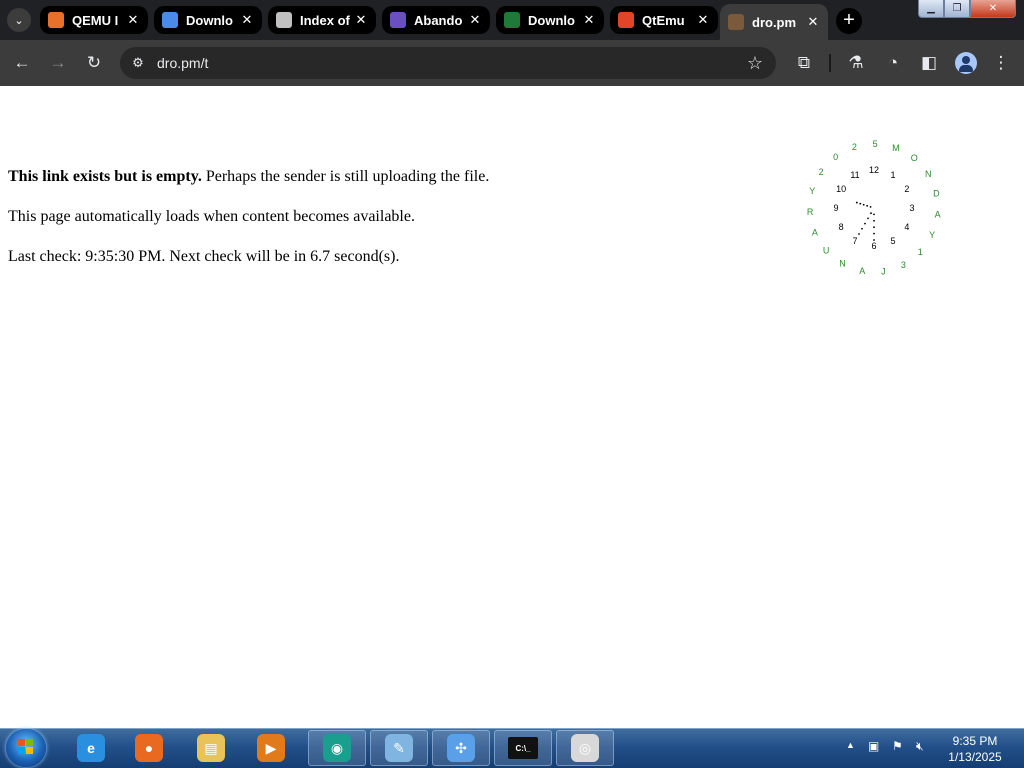  I want to click on index-icon, so click(284, 20).